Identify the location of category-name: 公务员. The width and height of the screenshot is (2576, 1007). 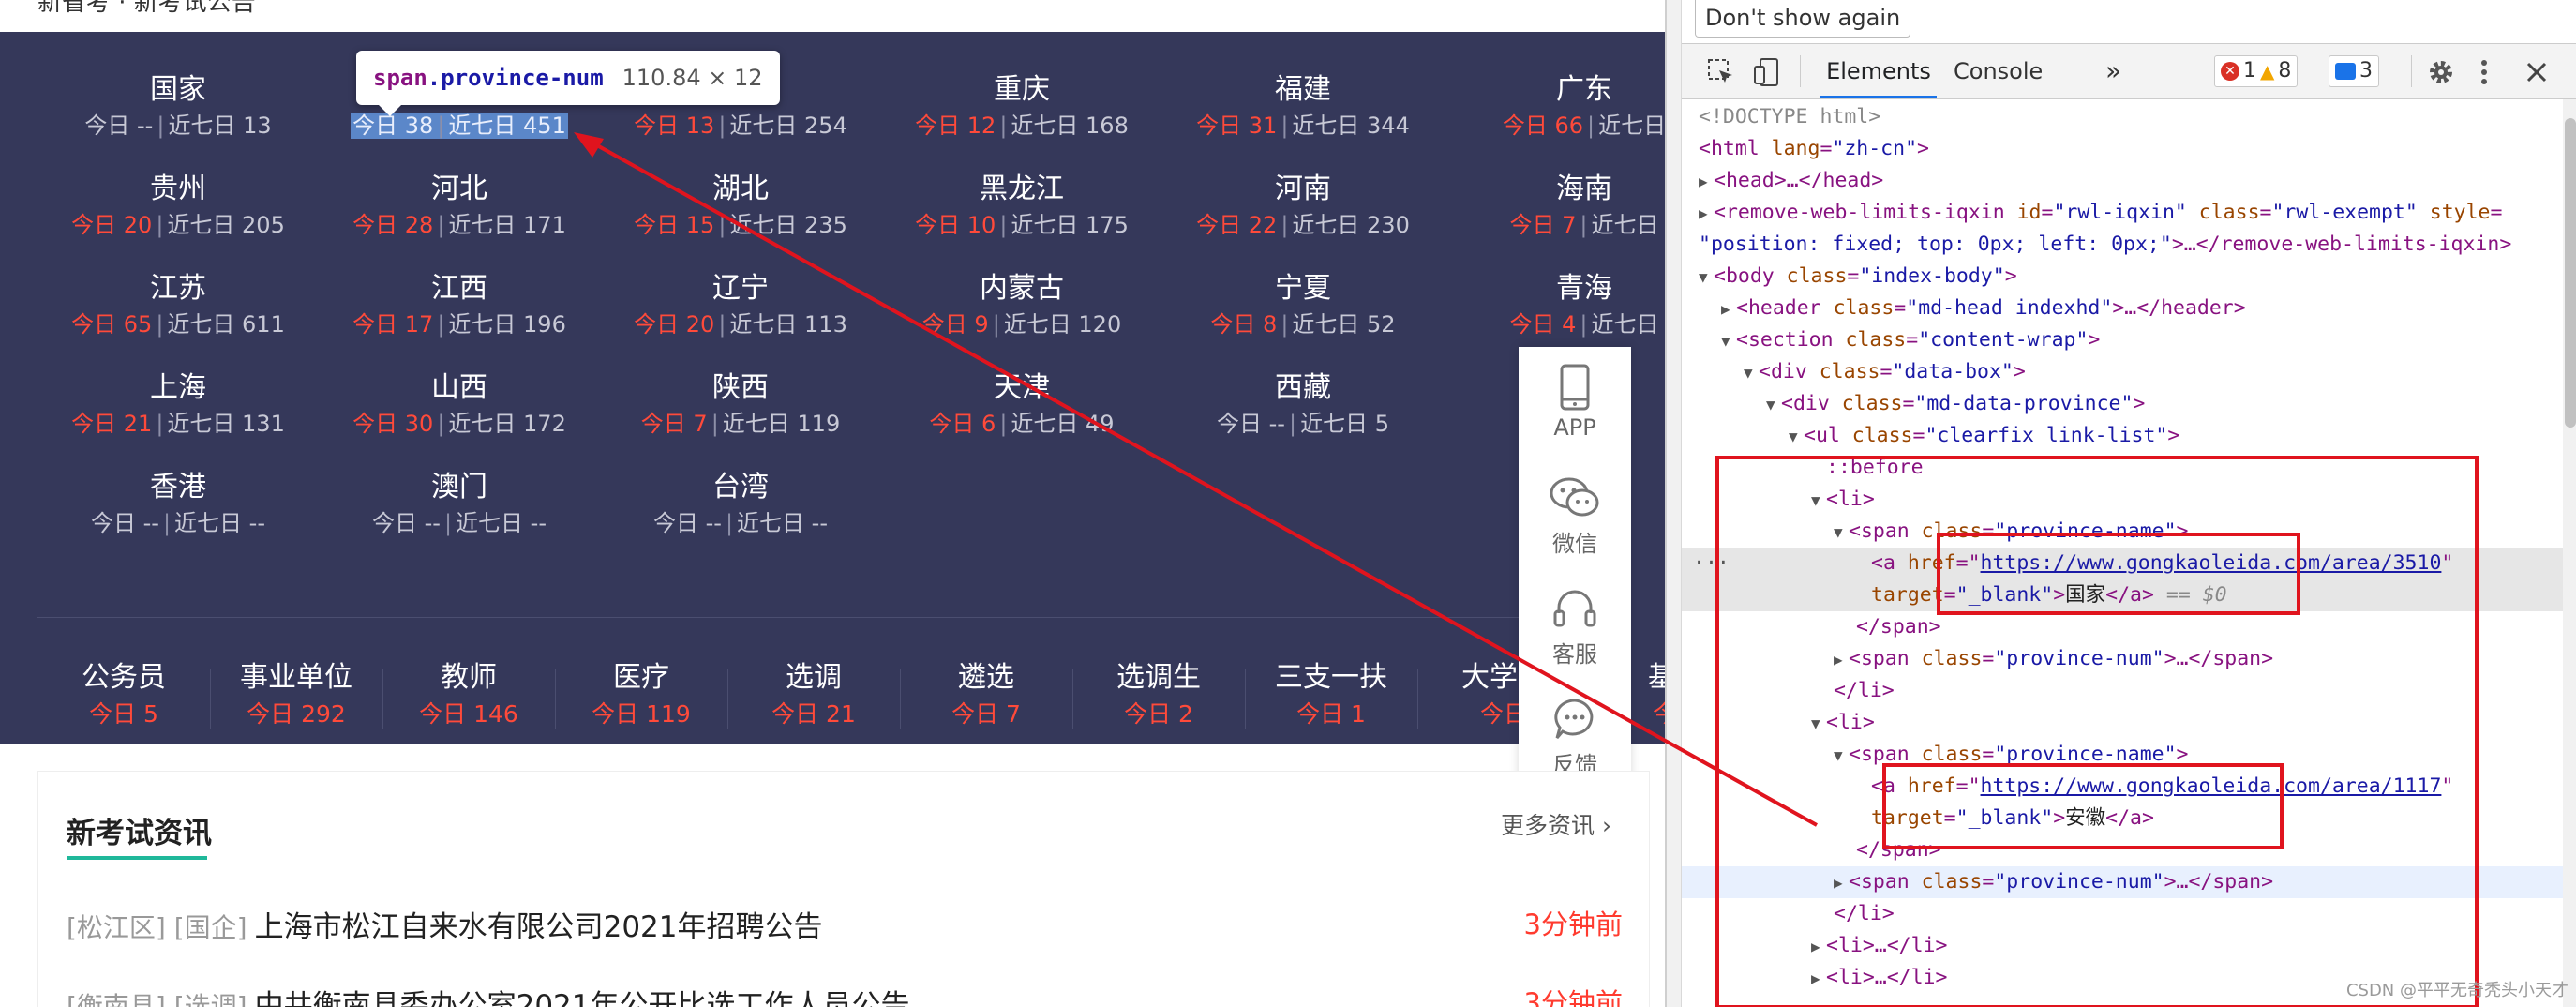
(123, 678).